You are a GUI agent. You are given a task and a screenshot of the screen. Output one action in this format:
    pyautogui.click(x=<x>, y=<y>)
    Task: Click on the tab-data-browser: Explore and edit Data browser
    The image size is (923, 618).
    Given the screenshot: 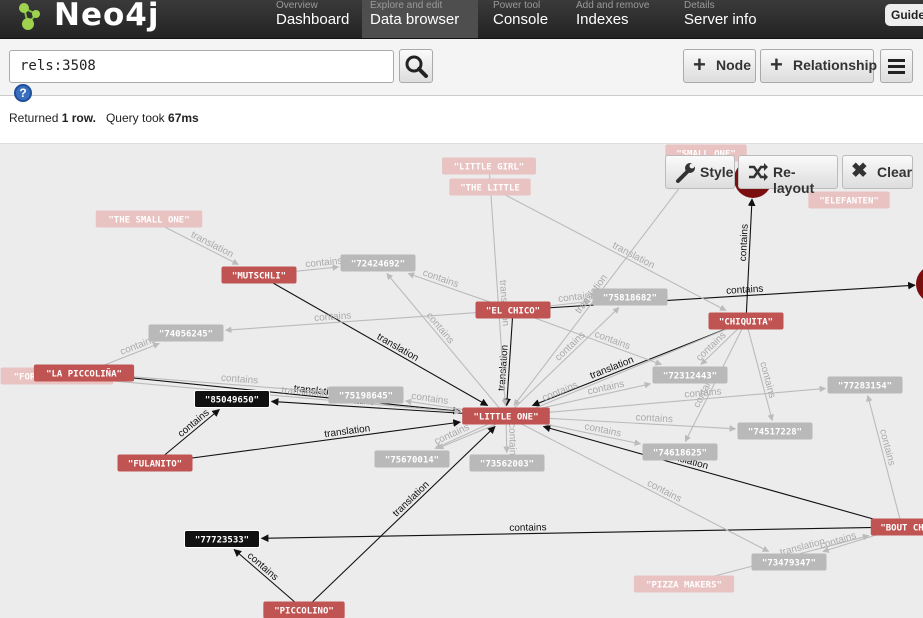 What is the action you would take?
    pyautogui.click(x=420, y=19)
    